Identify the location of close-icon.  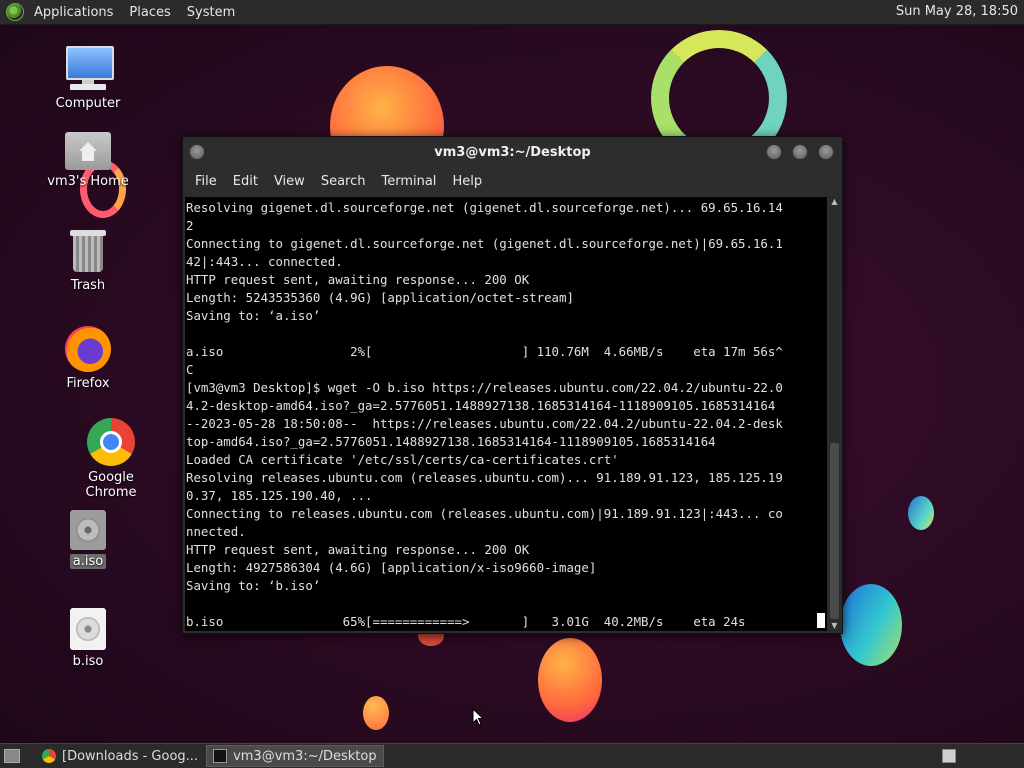
(826, 152).